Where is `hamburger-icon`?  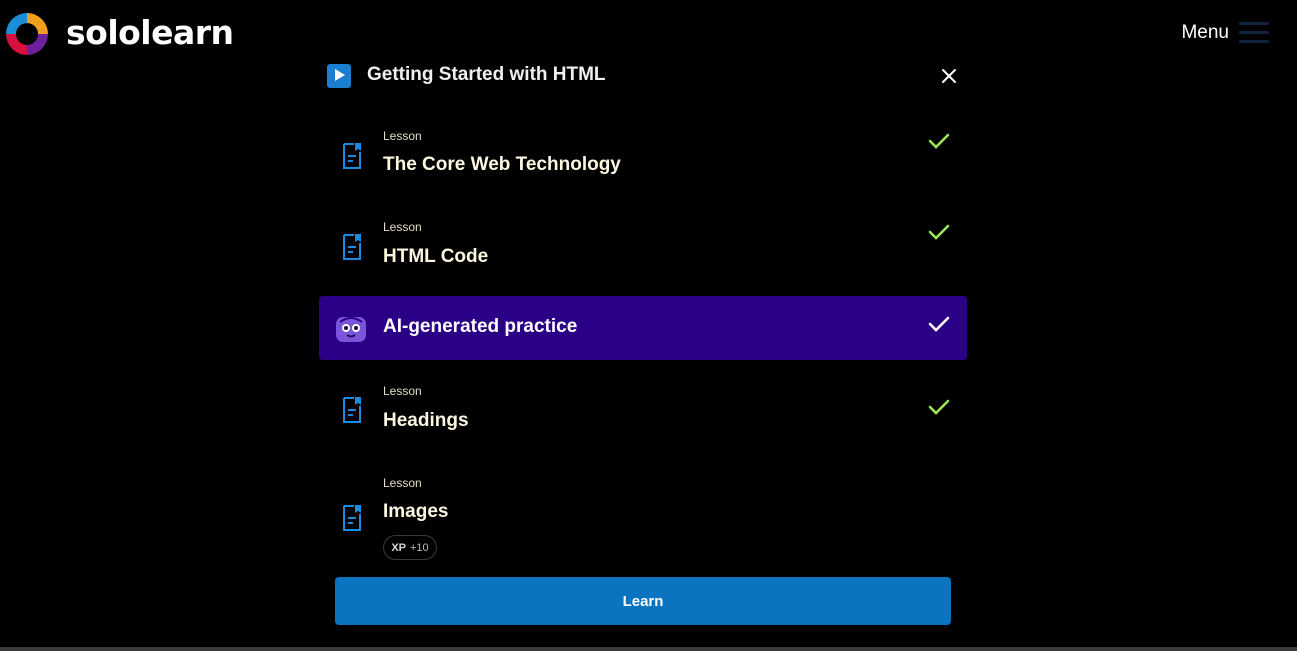
hamburger-icon is located at coordinates (1254, 33).